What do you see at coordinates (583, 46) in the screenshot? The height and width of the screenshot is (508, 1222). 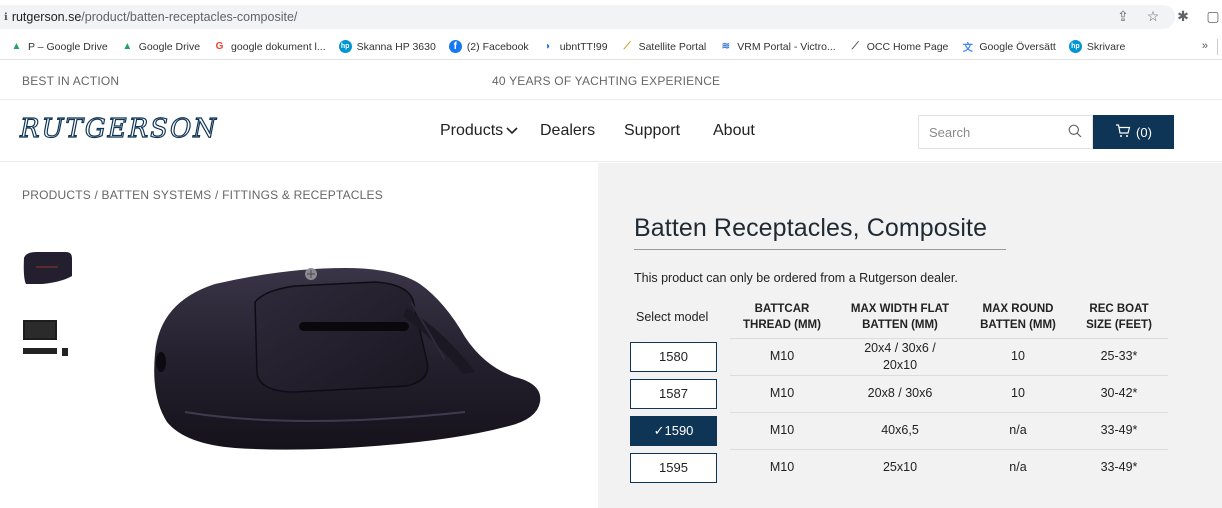 I see `bookmark-label: ubntTT!99` at bounding box center [583, 46].